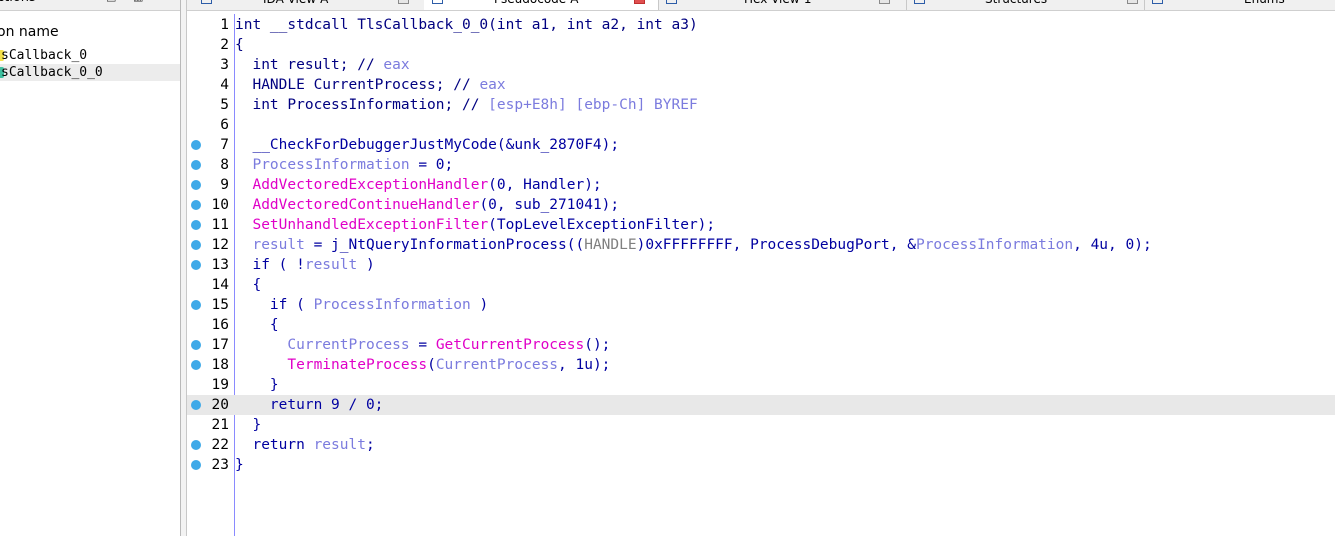  I want to click on code-line: 15 if ( ProcessInformation ), so click(761, 305).